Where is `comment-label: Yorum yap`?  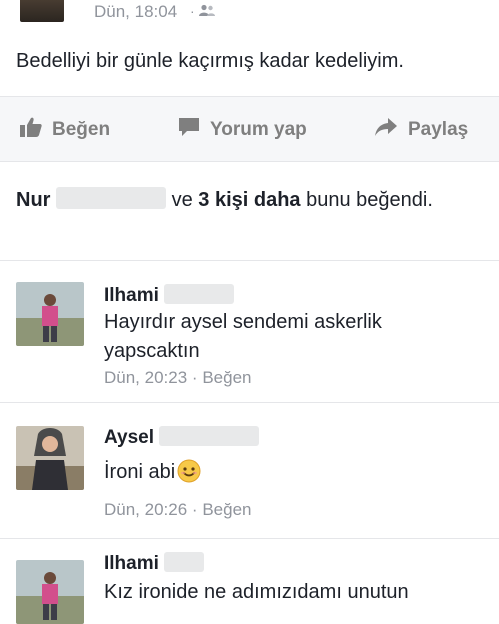
comment-label: Yorum yap is located at coordinates (258, 129).